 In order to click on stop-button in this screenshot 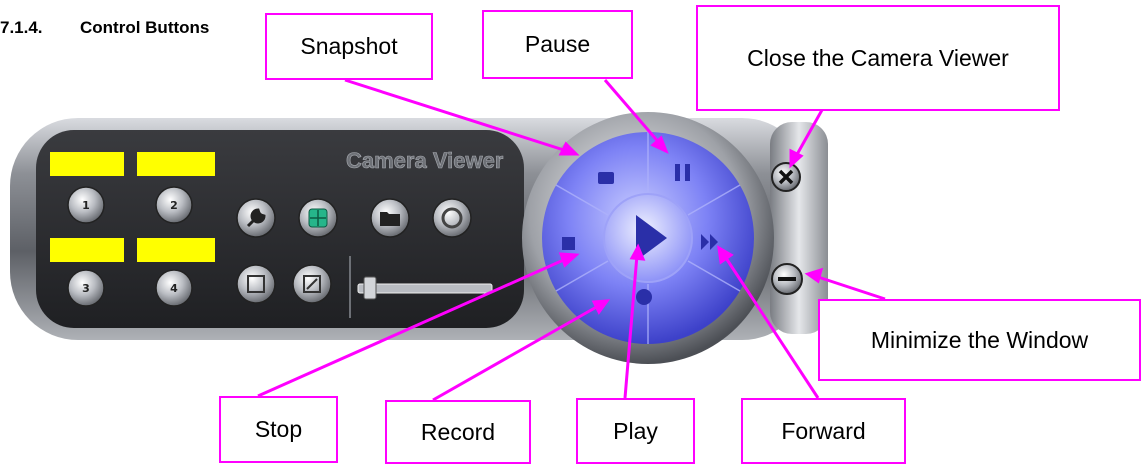, I will do `click(568, 243)`.